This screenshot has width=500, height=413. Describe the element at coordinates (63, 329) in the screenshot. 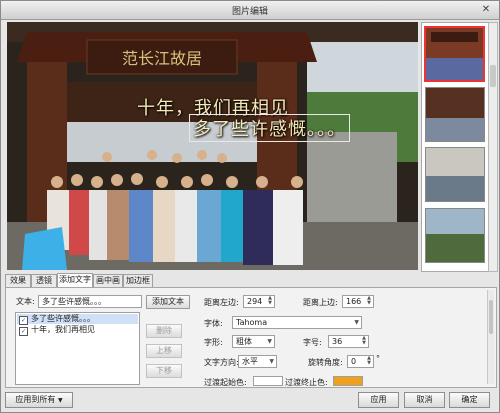

I see `list-item-label: 十年，我们再相见` at that location.